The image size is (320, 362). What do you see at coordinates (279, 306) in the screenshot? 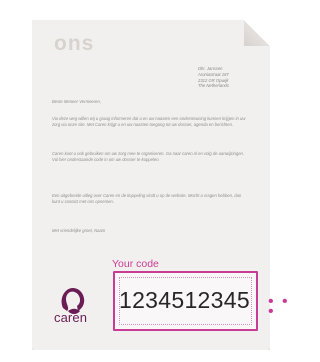
I see `dots-icon: • • •` at bounding box center [279, 306].